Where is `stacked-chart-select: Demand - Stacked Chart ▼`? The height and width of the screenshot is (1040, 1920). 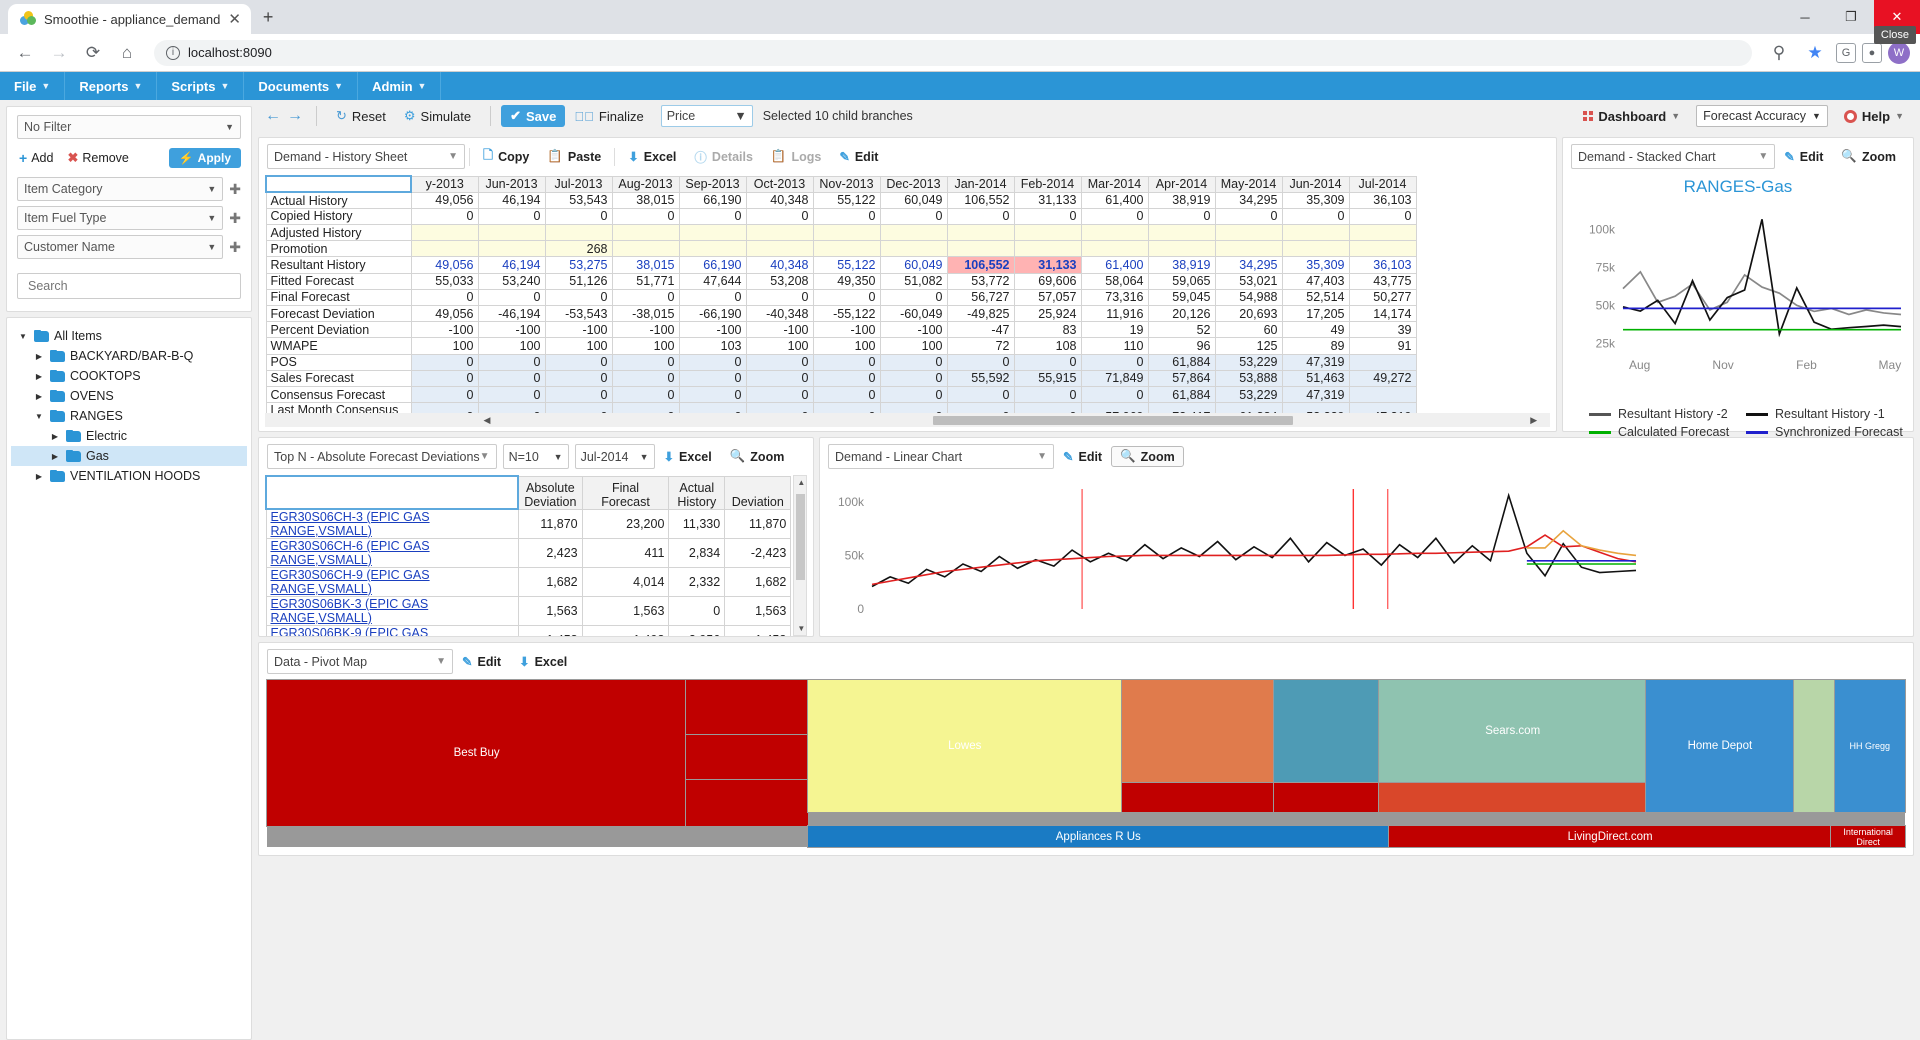
stacked-chart-select: Demand - Stacked Chart ▼ is located at coordinates (1673, 156).